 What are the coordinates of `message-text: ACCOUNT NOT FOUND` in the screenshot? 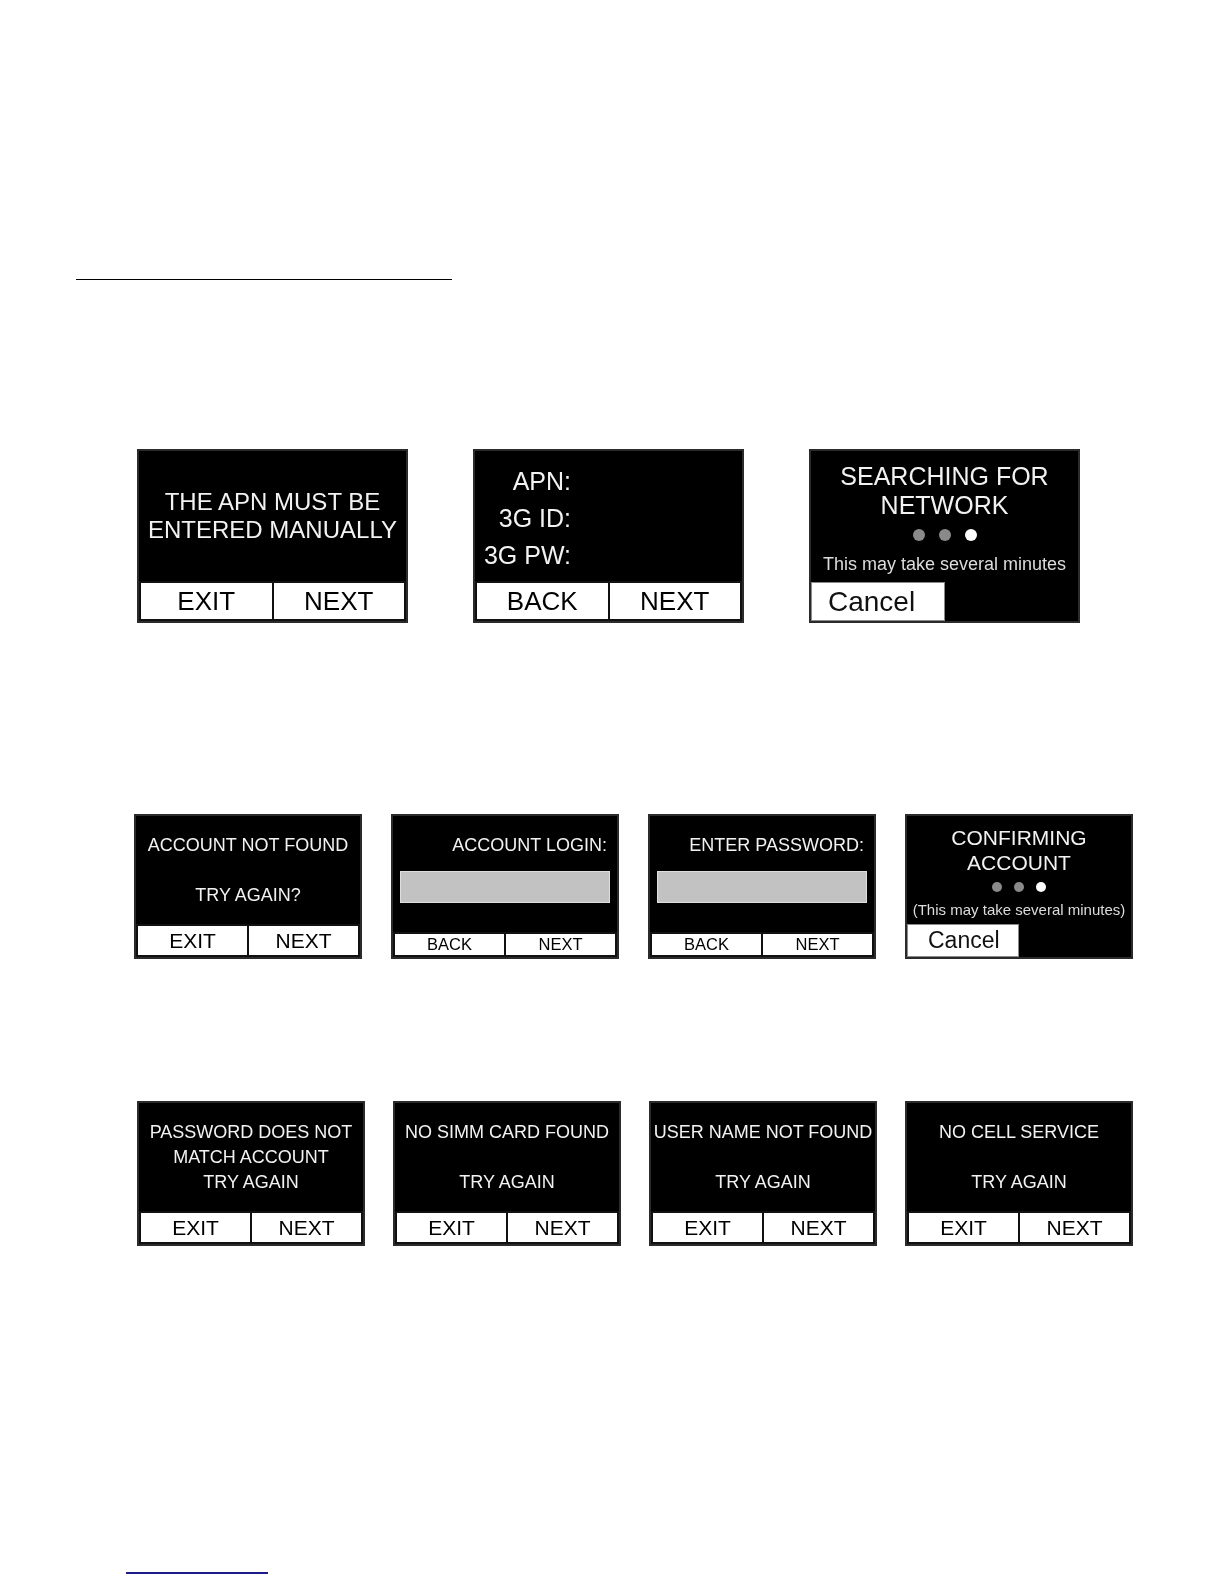 It's located at (248, 845).